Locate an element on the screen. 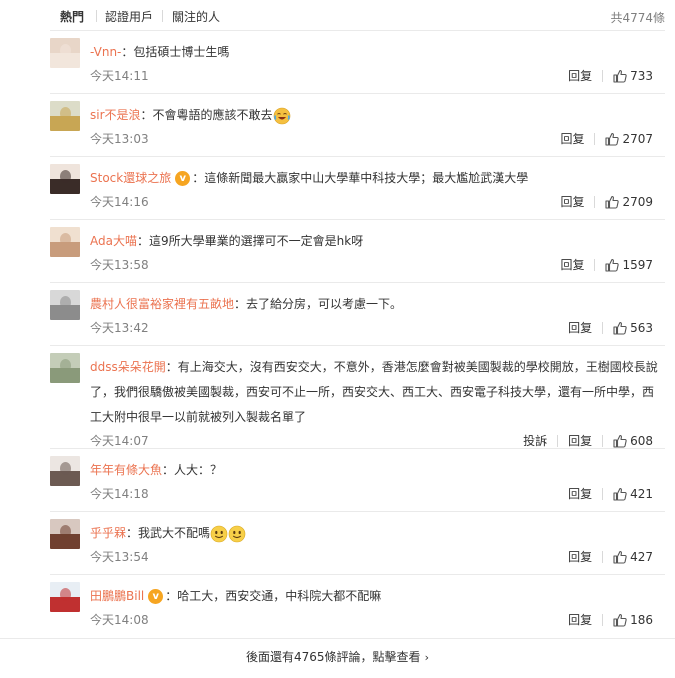 Image resolution: width=675 pixels, height=678 pixels. like-button: 186 is located at coordinates (633, 619).